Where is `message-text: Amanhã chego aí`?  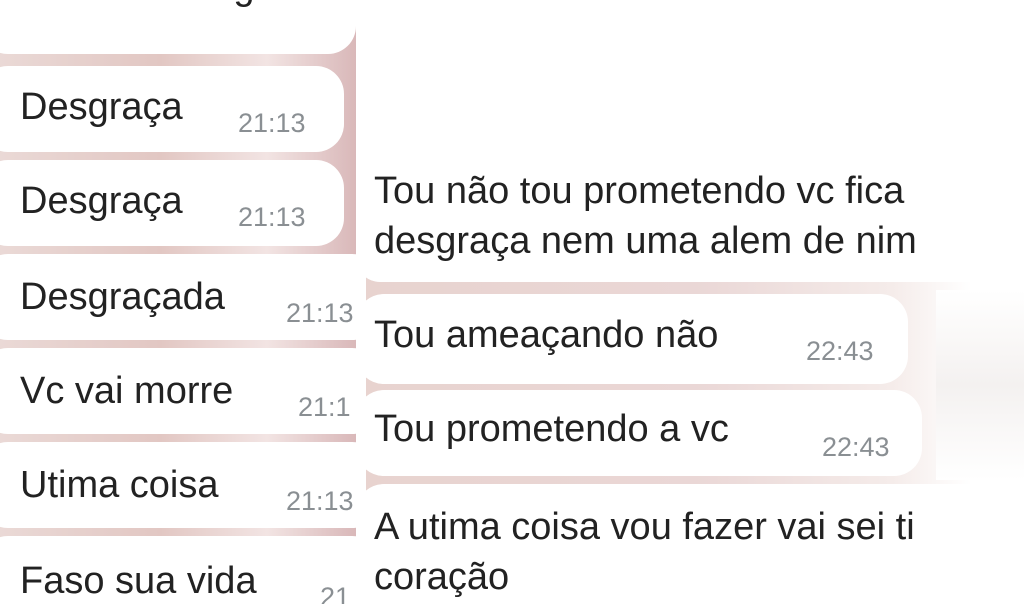 message-text: Amanhã chego aí is located at coordinates (169, 5).